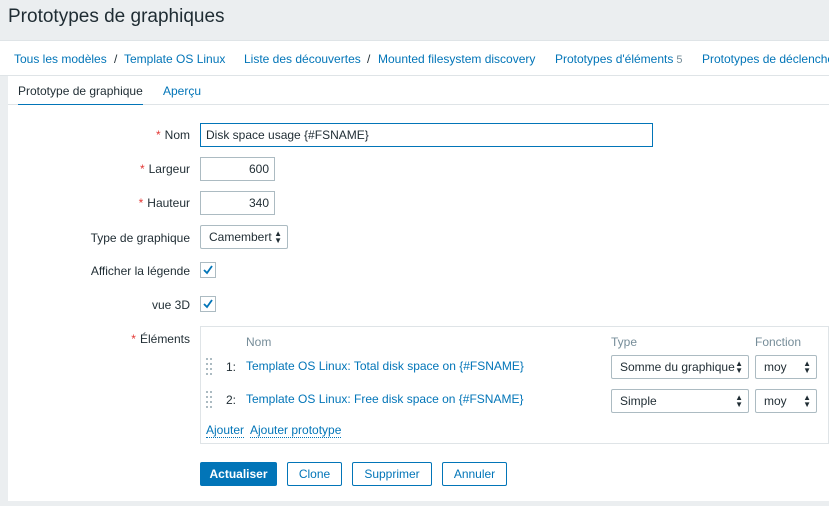 The image size is (829, 506). I want to click on view-3d-checkbox, so click(208, 304).